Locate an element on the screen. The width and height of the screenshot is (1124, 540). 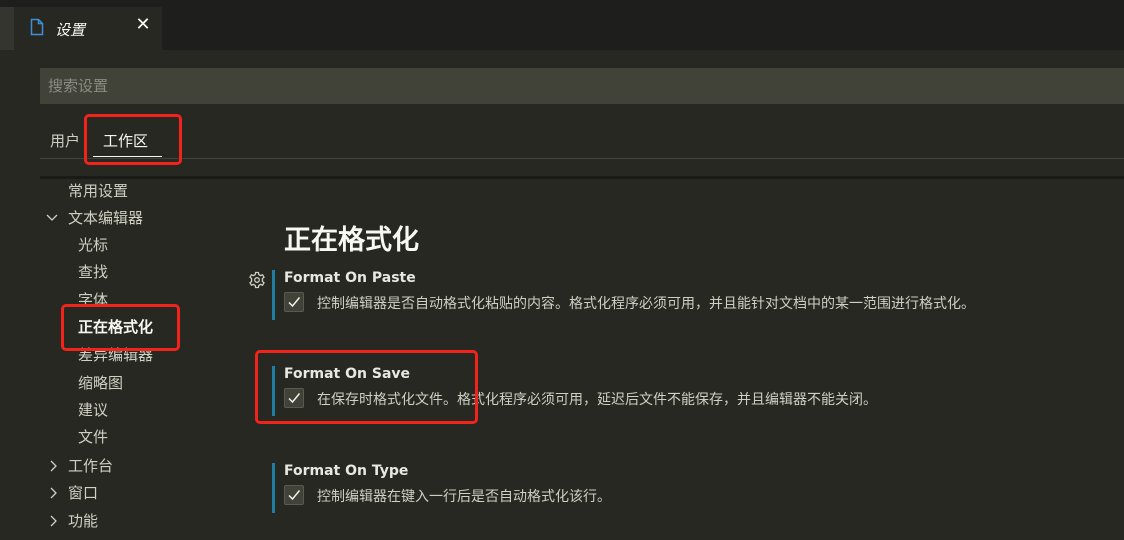
tab-bar-edge is located at coordinates (7, 28).